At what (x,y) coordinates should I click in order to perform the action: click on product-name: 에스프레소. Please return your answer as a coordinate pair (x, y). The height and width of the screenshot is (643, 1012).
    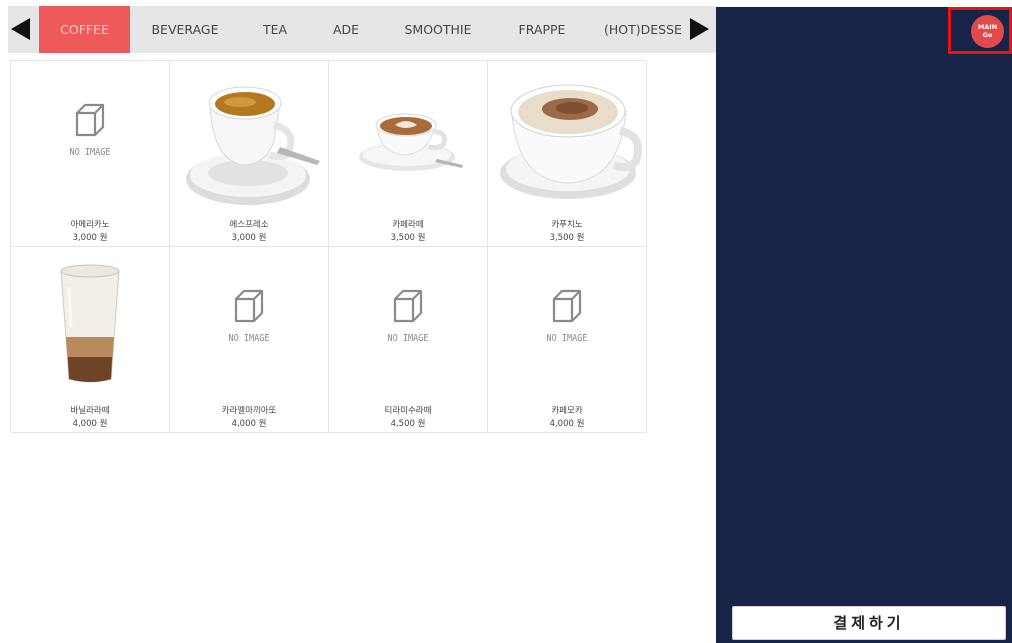
    Looking at the image, I should click on (249, 225).